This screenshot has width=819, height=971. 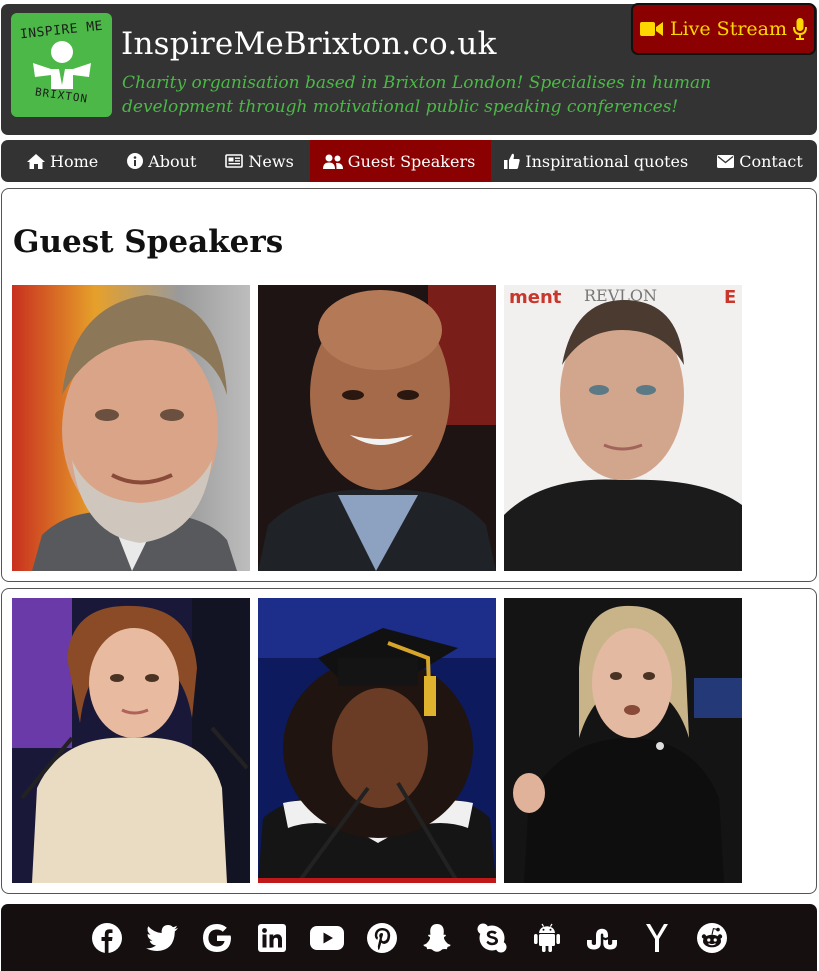 What do you see at coordinates (437, 938) in the screenshot?
I see `snapchat-icon` at bounding box center [437, 938].